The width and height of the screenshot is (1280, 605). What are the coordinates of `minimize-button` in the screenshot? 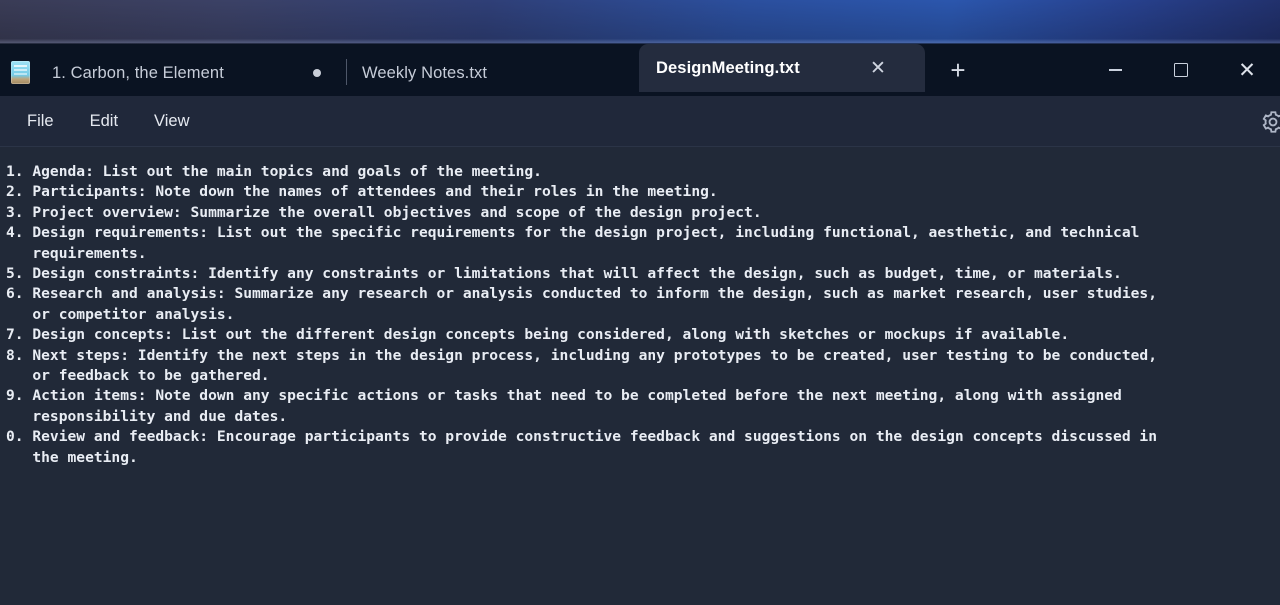 It's located at (1115, 70).